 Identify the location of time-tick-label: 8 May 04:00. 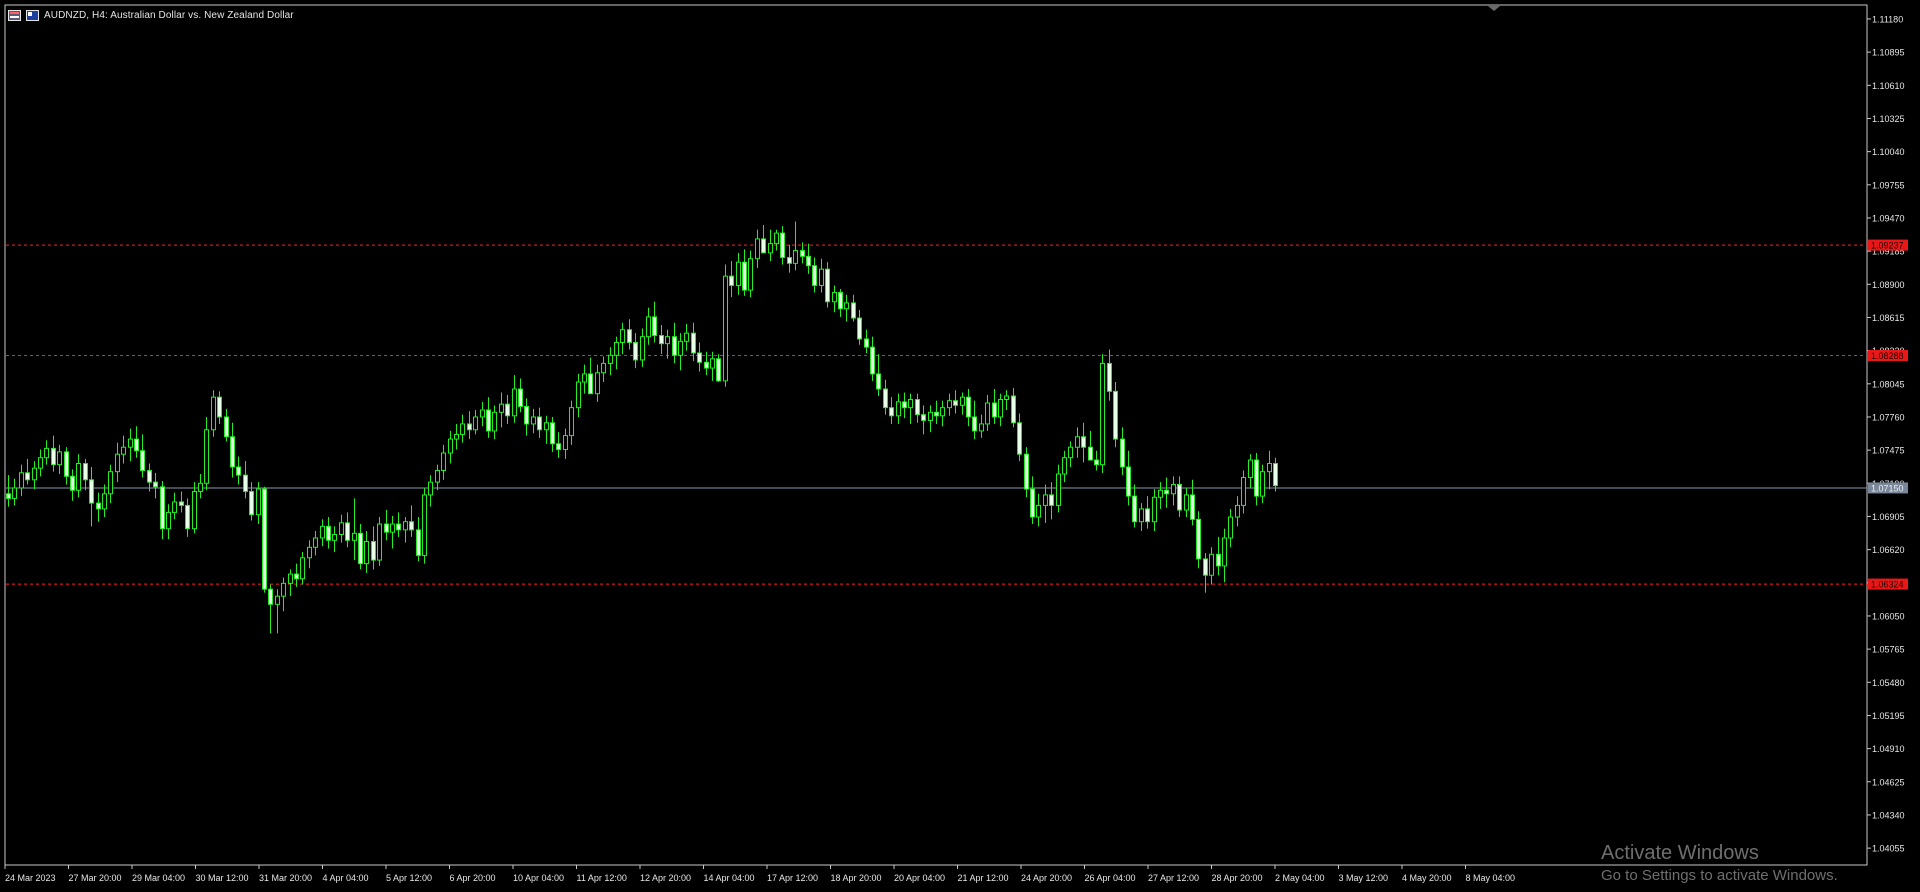
(1491, 878).